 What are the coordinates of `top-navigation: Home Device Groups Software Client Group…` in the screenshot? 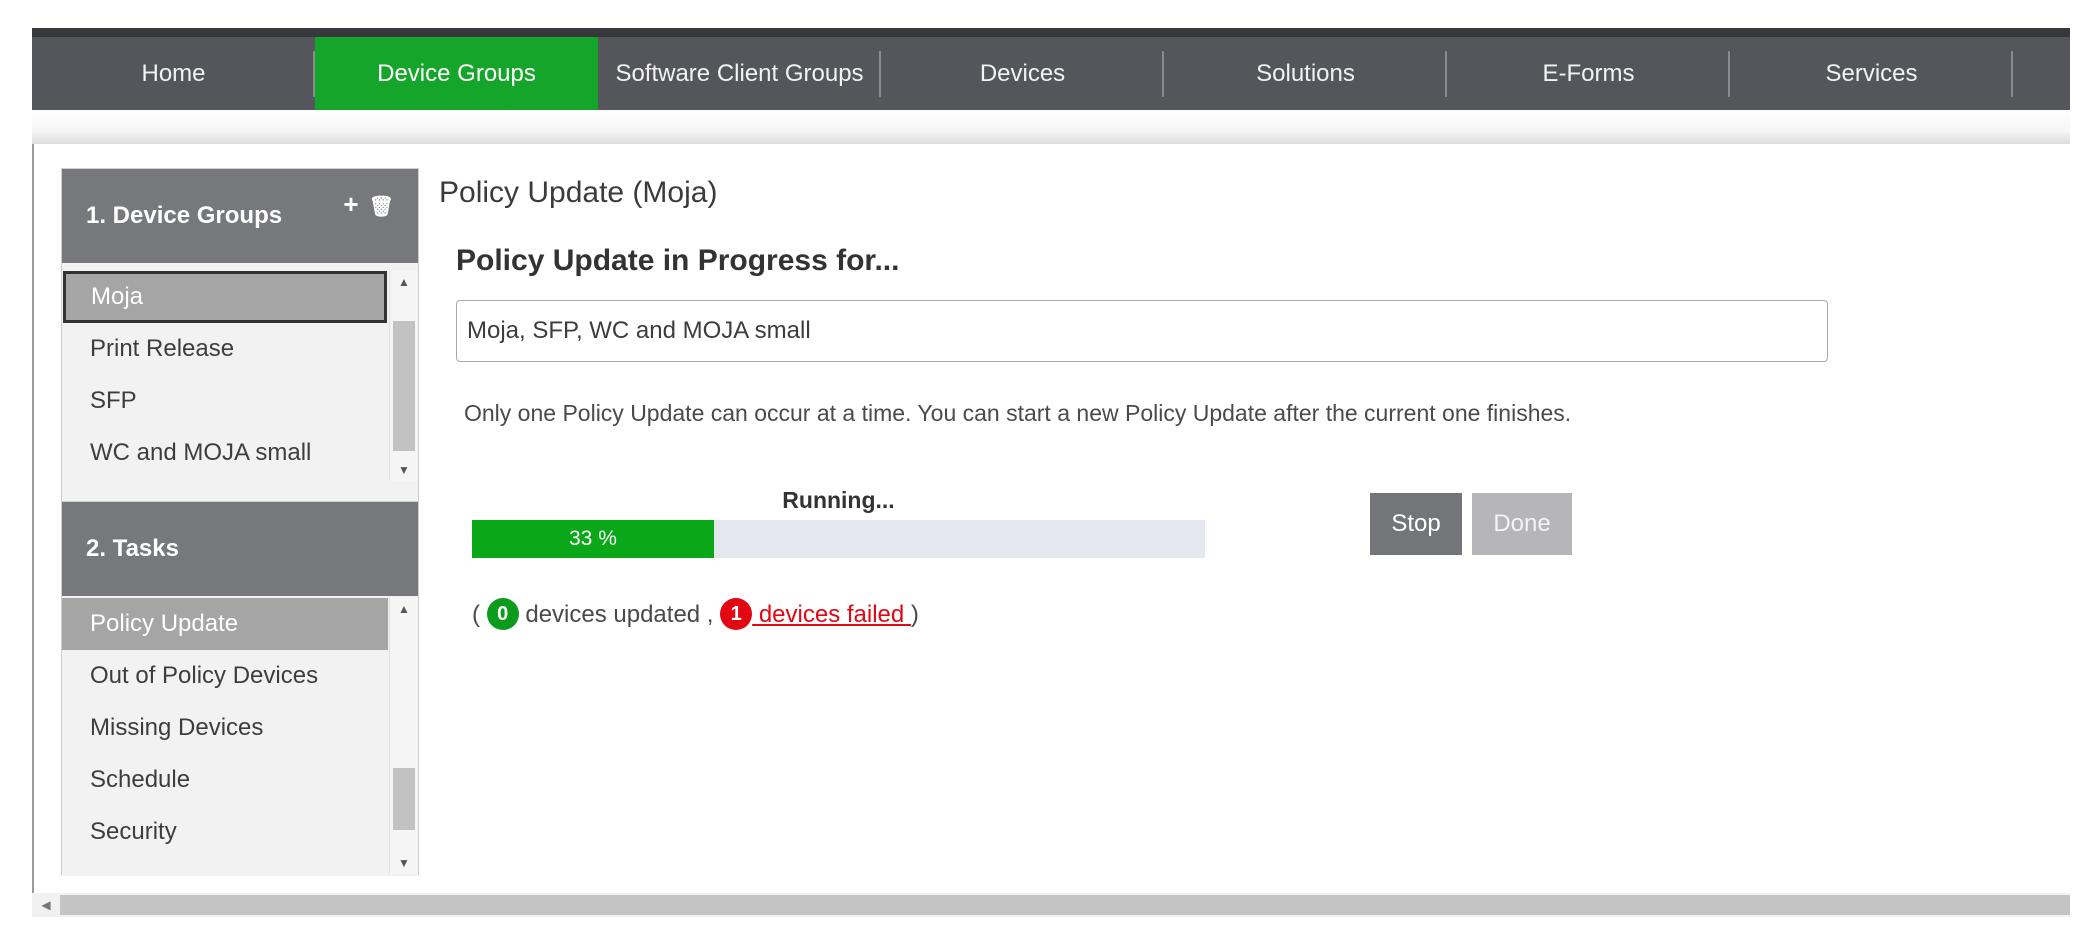 It's located at (1051, 69).